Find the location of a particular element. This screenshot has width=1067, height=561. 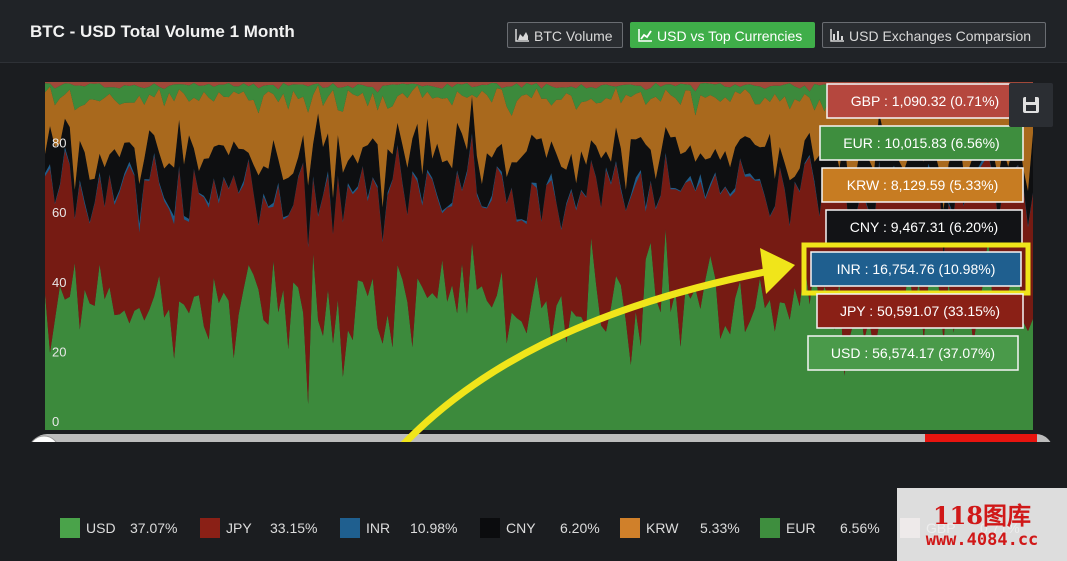

tooltip-text: EUR : 10,015.83 (6.56%) is located at coordinates (921, 143).